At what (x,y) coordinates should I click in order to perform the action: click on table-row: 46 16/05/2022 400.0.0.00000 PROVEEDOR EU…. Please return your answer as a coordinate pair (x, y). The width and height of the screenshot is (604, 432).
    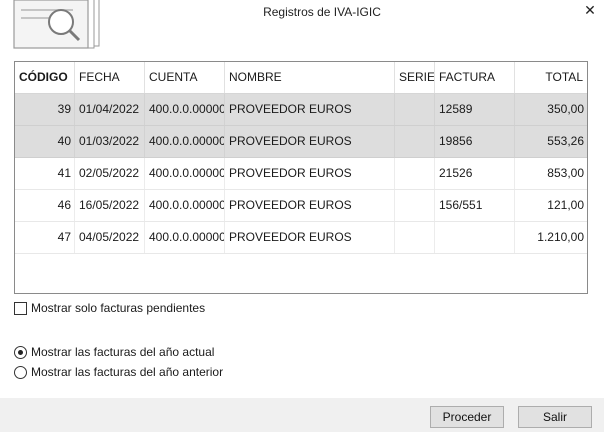
    Looking at the image, I should click on (301, 206).